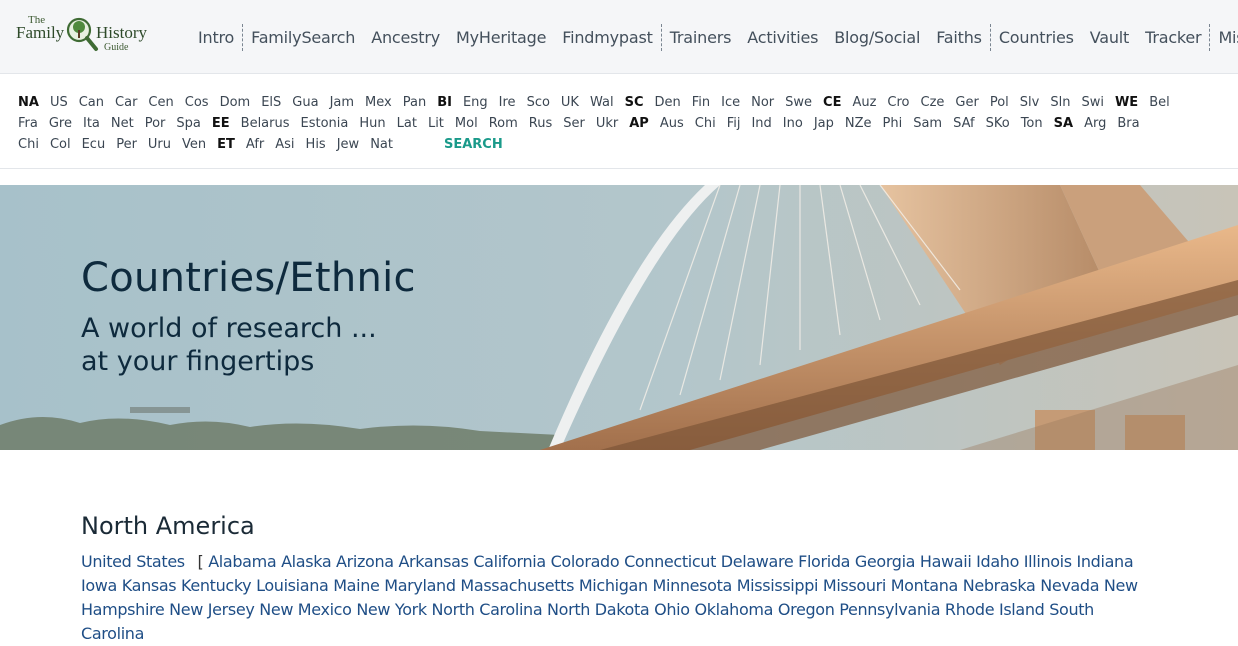 Image resolution: width=1238 pixels, height=646 pixels. What do you see at coordinates (60, 123) in the screenshot?
I see `country-code-link-gre: Gre` at bounding box center [60, 123].